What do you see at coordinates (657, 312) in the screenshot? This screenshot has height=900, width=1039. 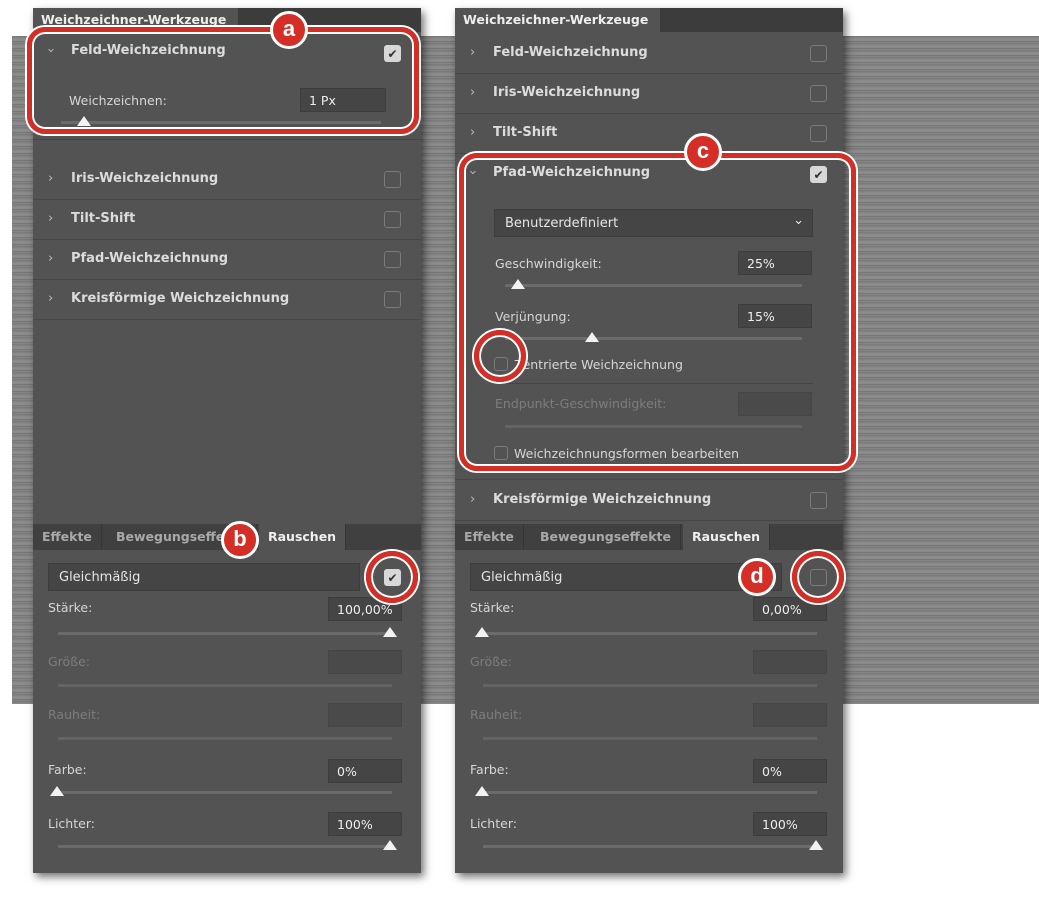 I see `annotation-box-c` at bounding box center [657, 312].